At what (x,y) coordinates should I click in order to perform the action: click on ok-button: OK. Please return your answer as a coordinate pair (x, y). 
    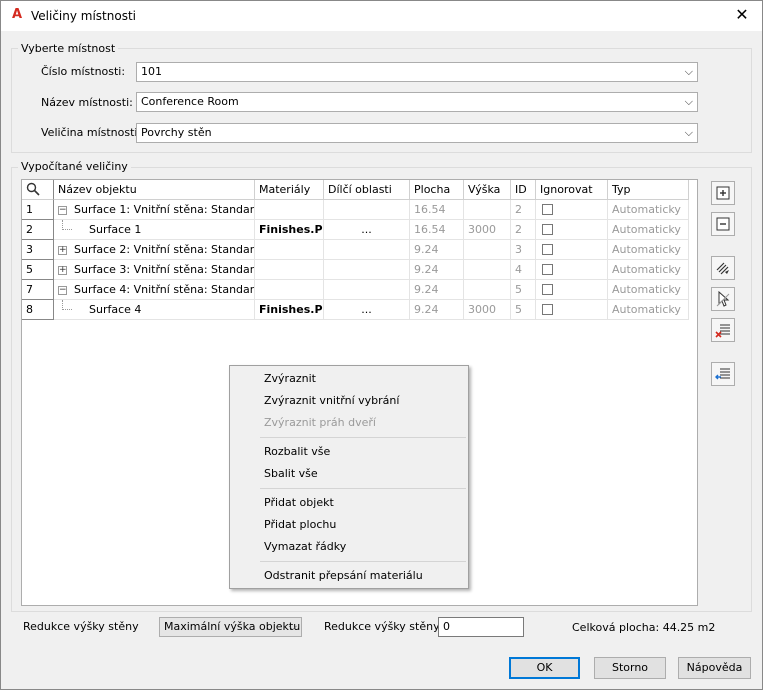
    Looking at the image, I should click on (544, 668).